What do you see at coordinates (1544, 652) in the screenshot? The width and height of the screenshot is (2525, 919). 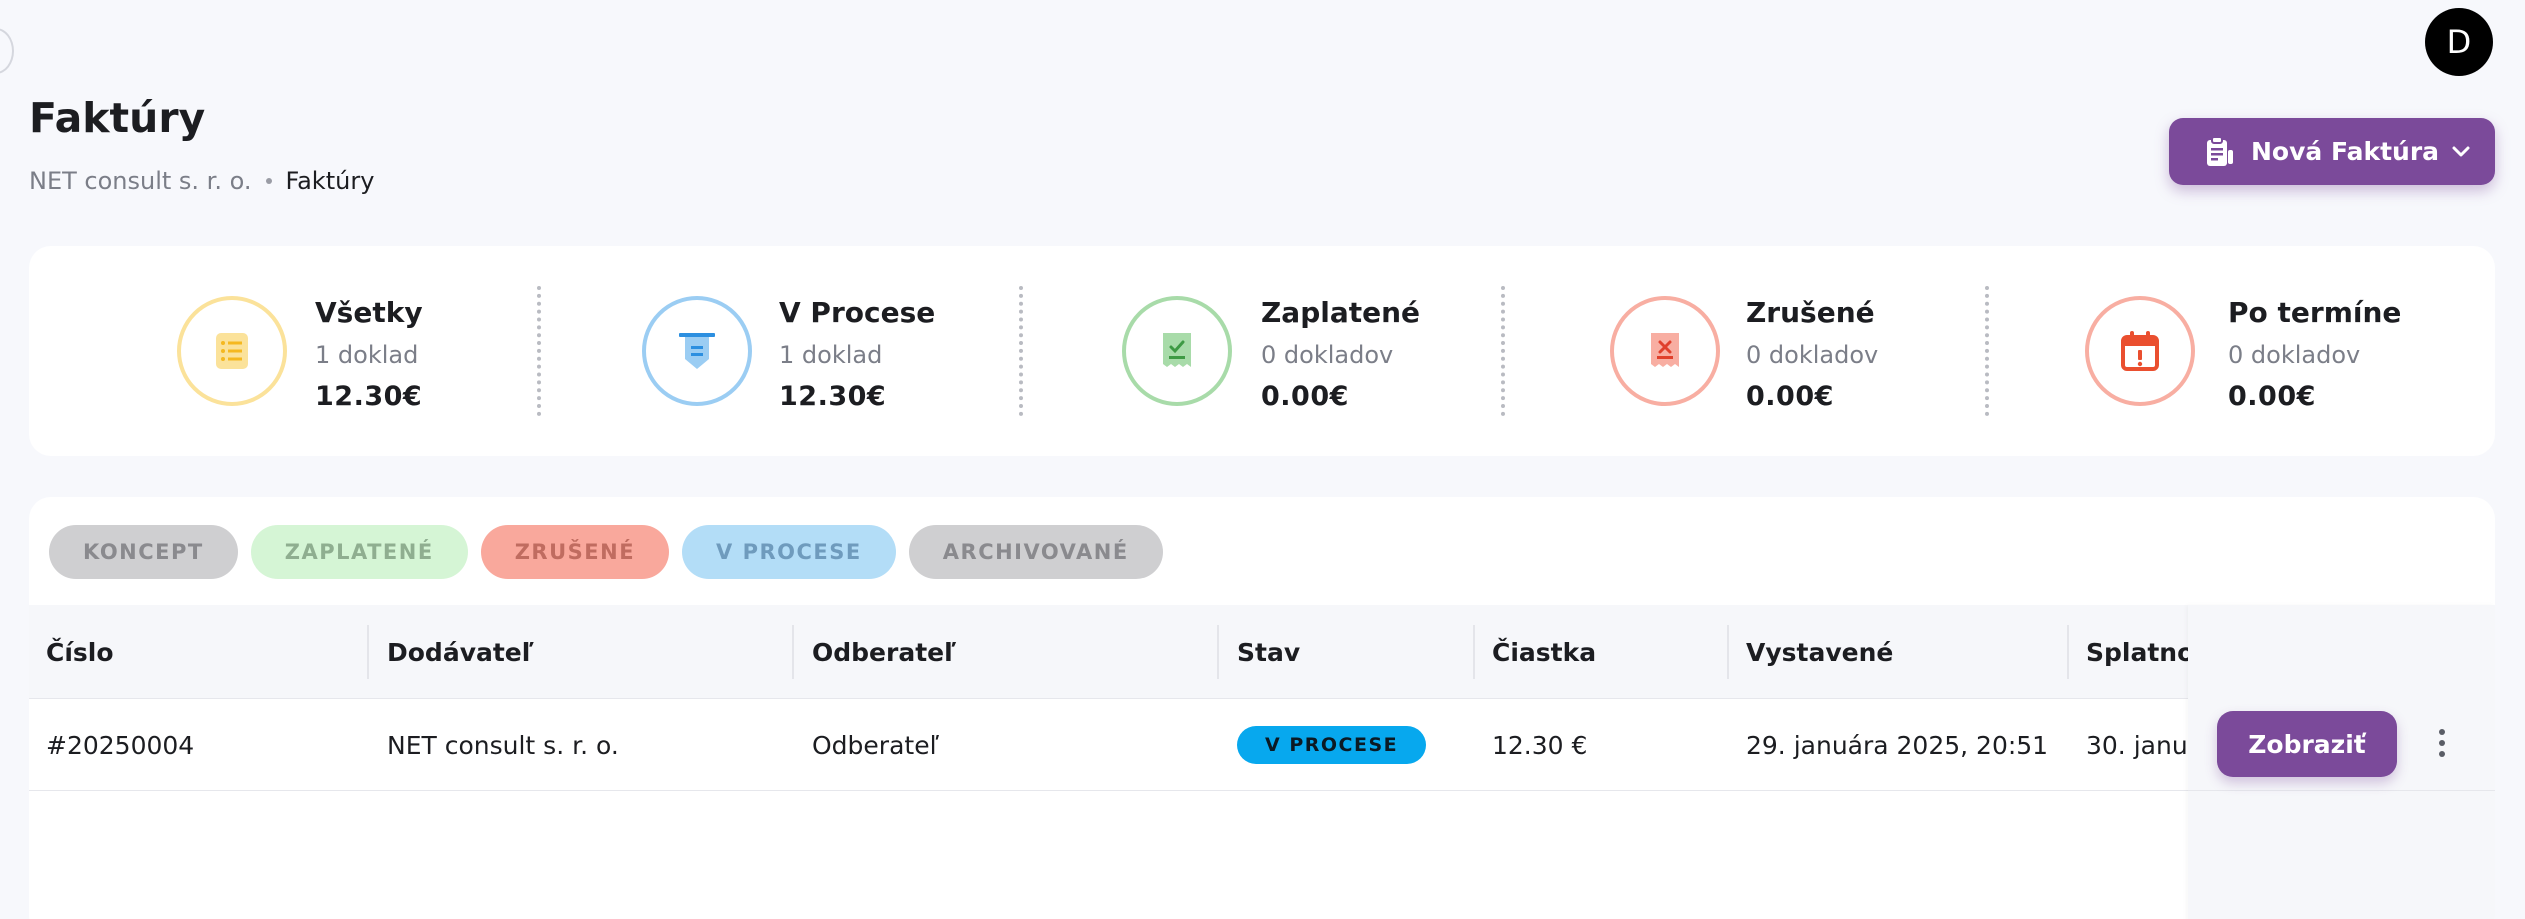 I see `column-header-ciastka: Čiastka` at bounding box center [1544, 652].